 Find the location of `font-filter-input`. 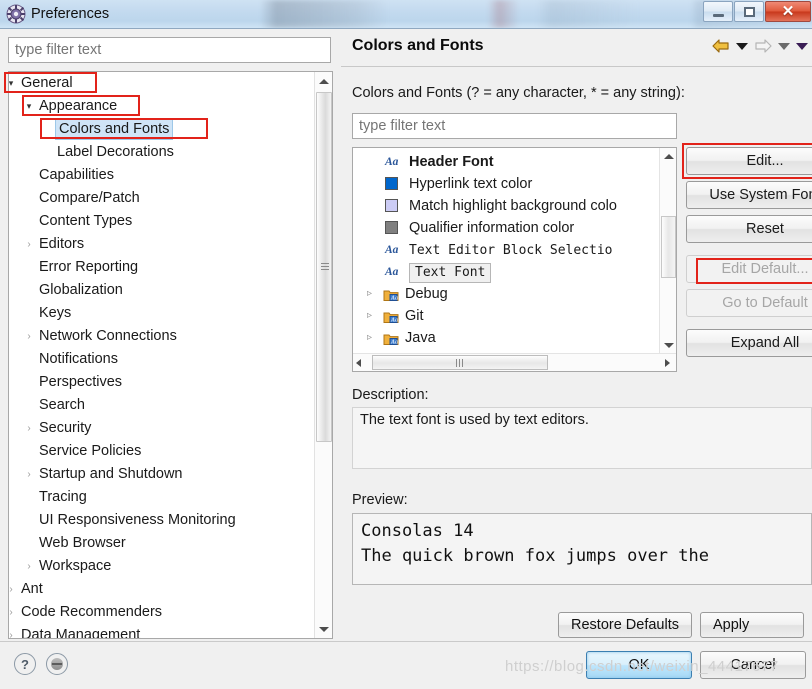

font-filter-input is located at coordinates (514, 126).